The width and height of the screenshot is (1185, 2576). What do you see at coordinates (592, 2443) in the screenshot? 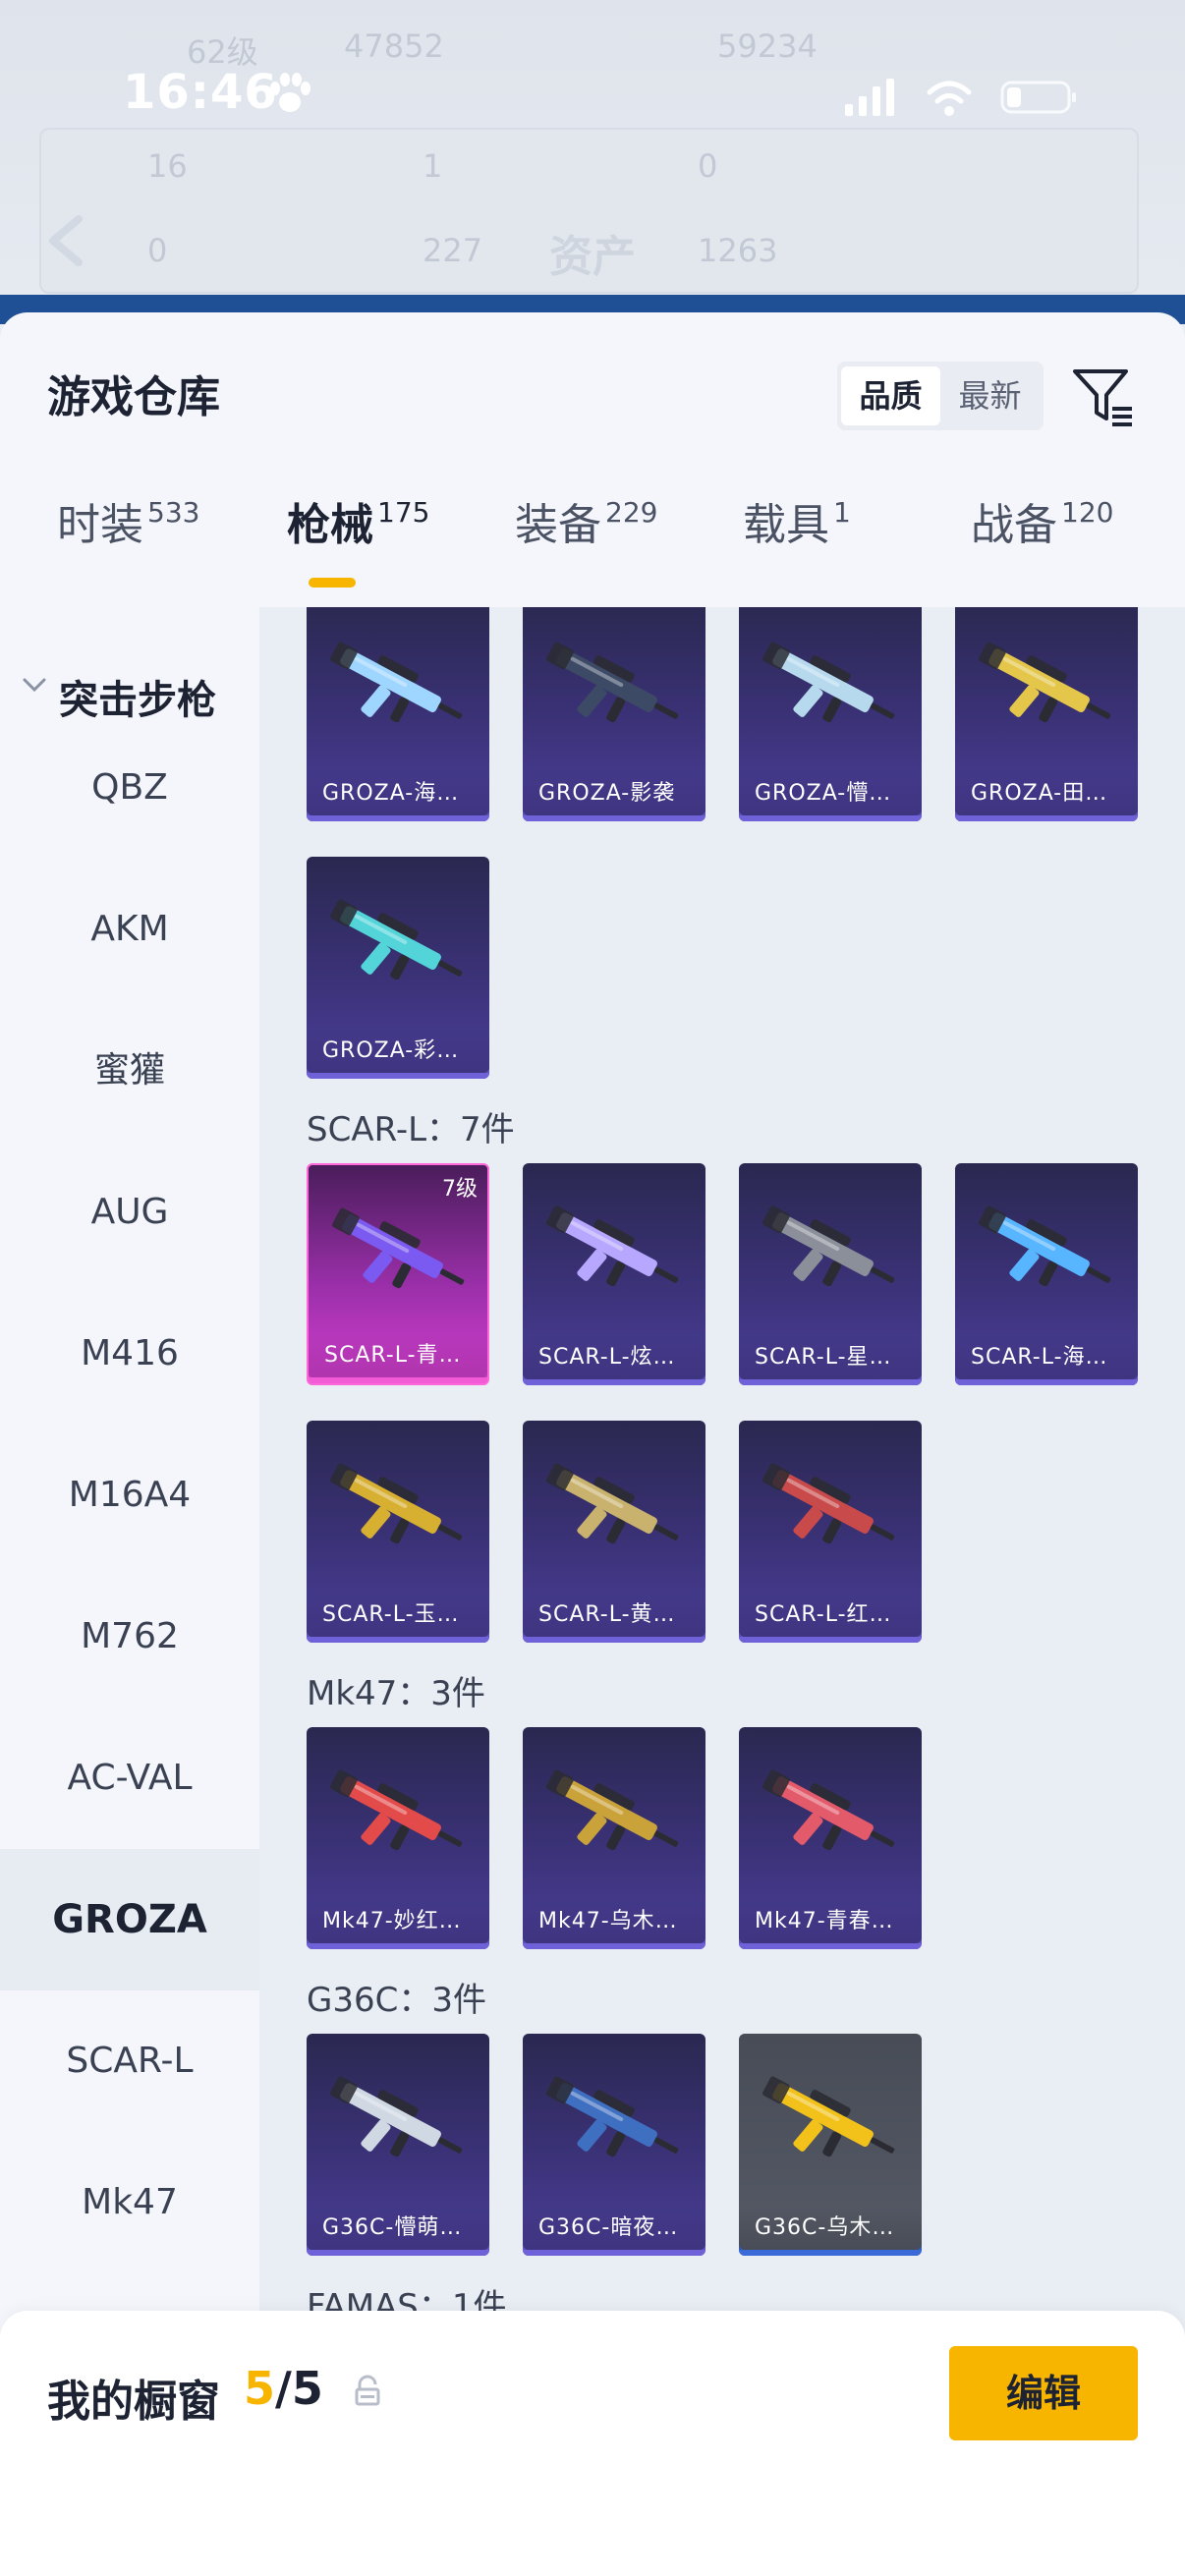
I see `showcase-bar: 我的橱窗 5/5 编辑` at bounding box center [592, 2443].